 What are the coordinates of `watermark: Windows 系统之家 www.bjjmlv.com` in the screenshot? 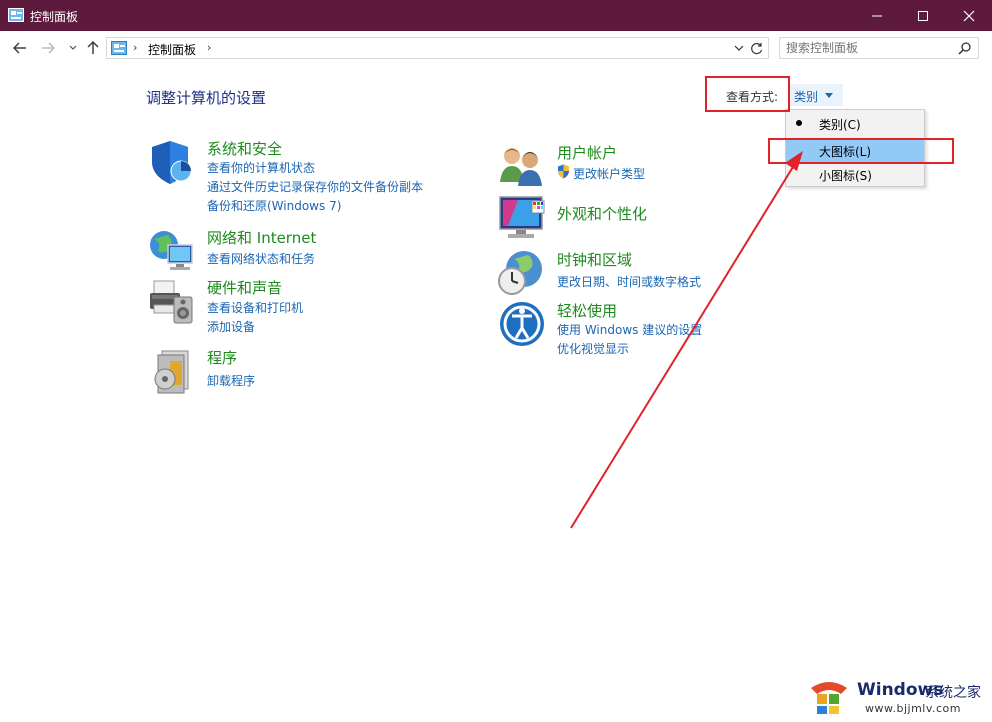 It's located at (897, 696).